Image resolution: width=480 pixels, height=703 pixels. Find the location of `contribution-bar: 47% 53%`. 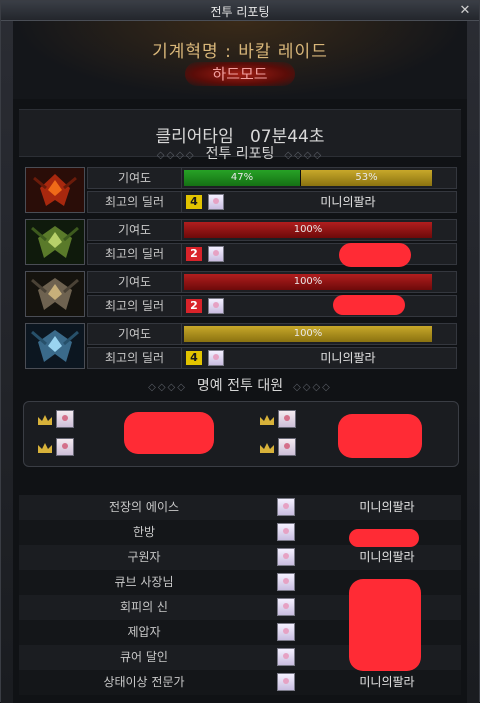

contribution-bar: 47% 53% is located at coordinates (308, 178).